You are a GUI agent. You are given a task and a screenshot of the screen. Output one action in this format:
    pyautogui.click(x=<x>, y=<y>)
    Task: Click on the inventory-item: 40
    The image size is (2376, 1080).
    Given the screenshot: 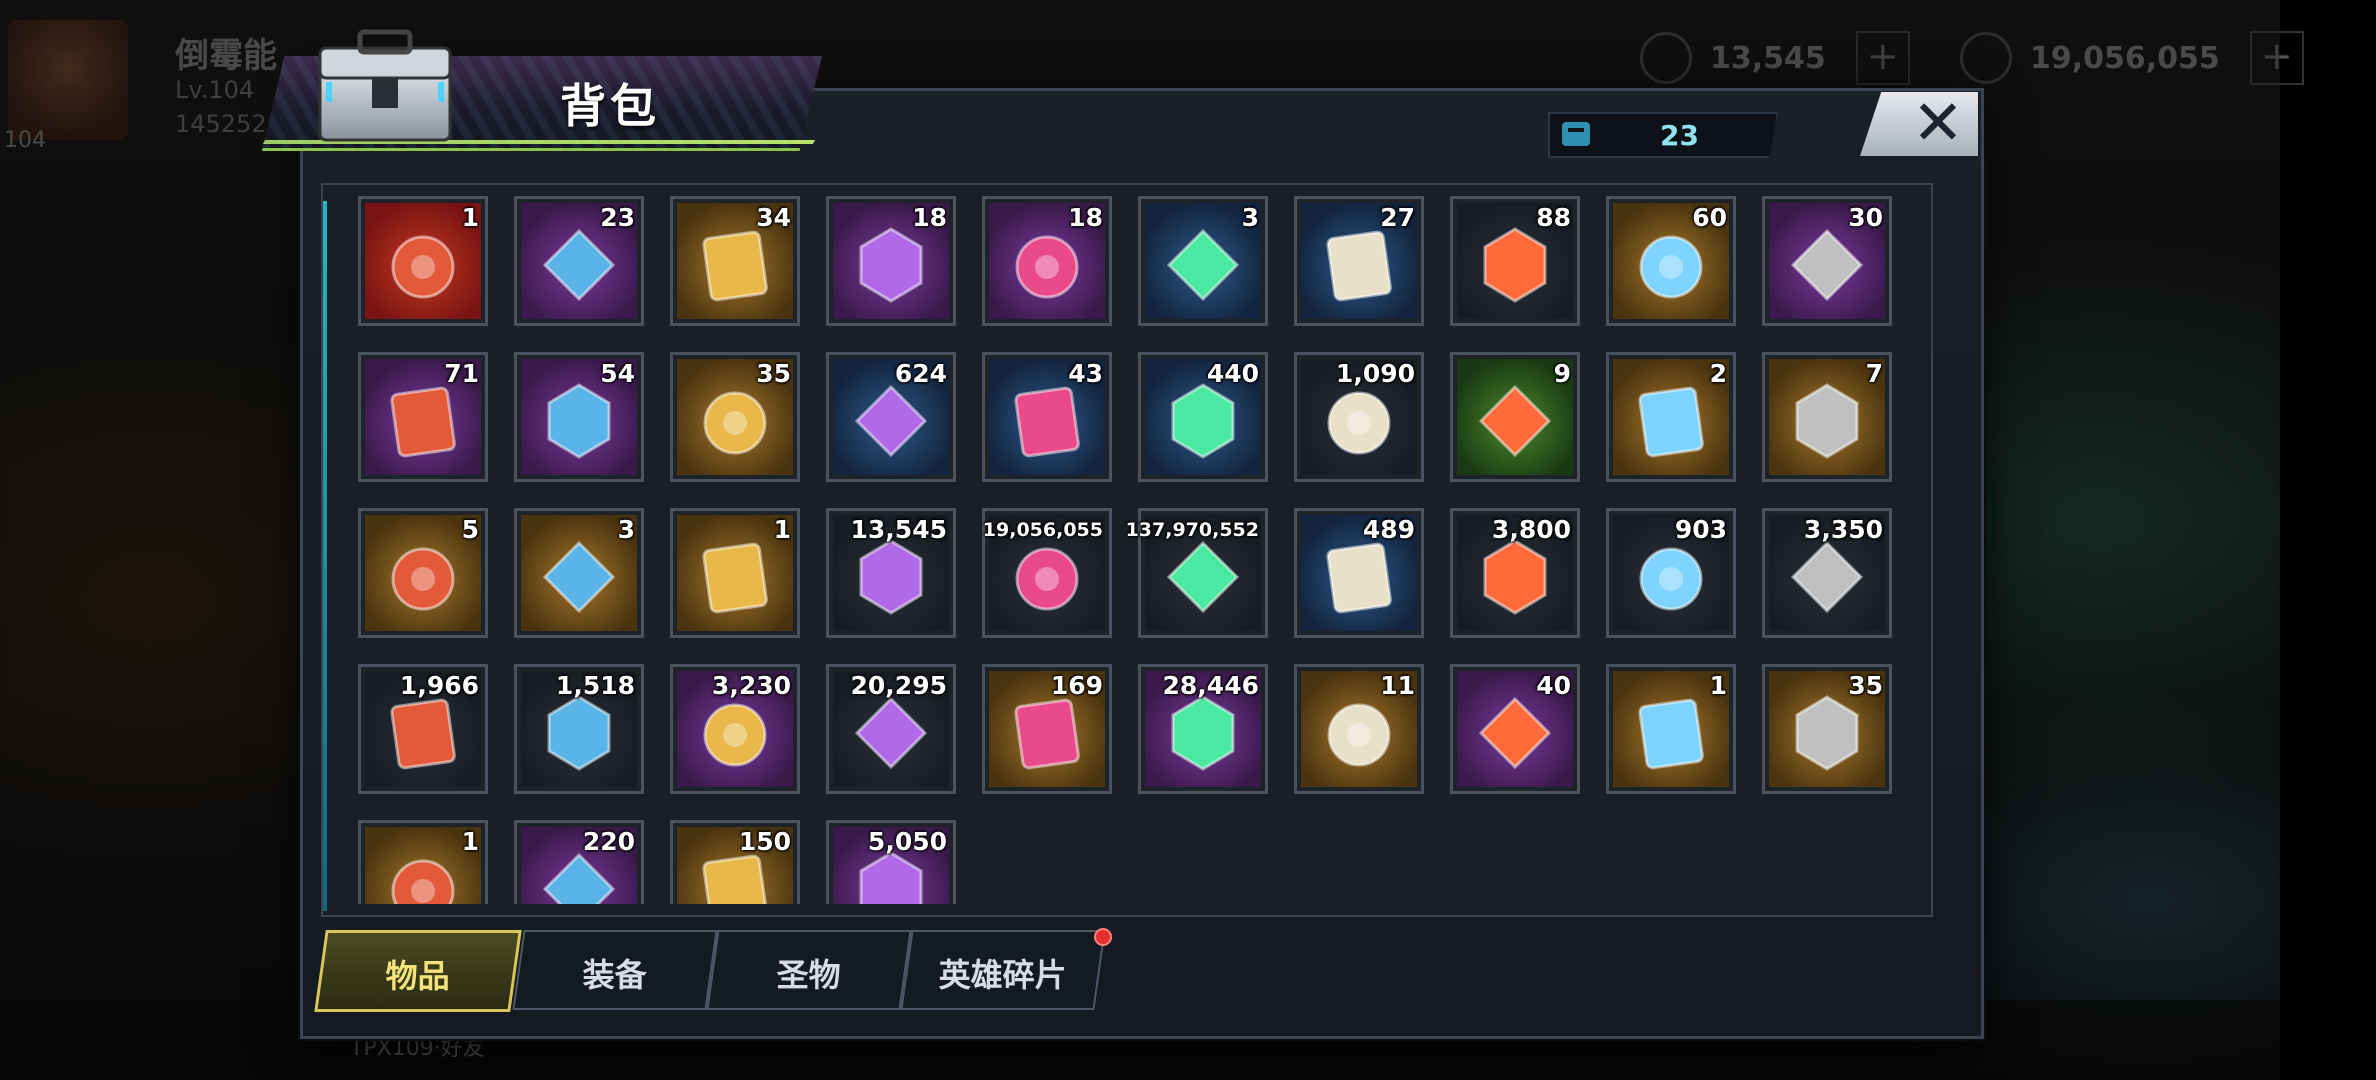 What is the action you would take?
    pyautogui.click(x=1515, y=729)
    